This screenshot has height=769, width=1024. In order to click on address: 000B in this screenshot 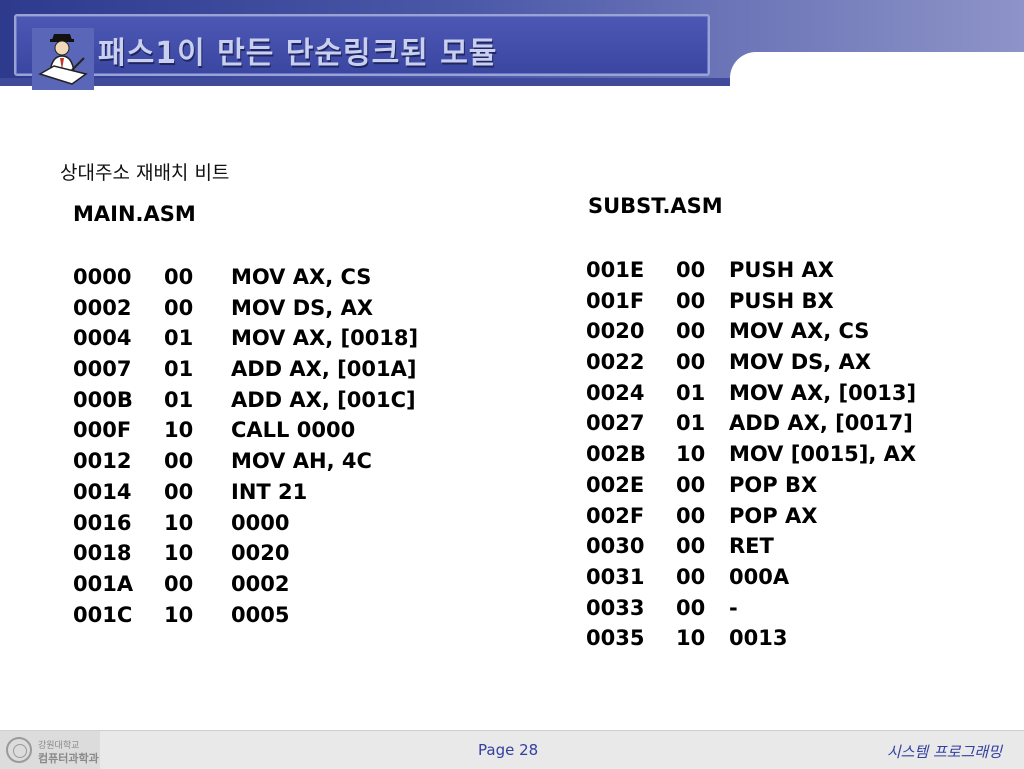, I will do `click(103, 399)`.